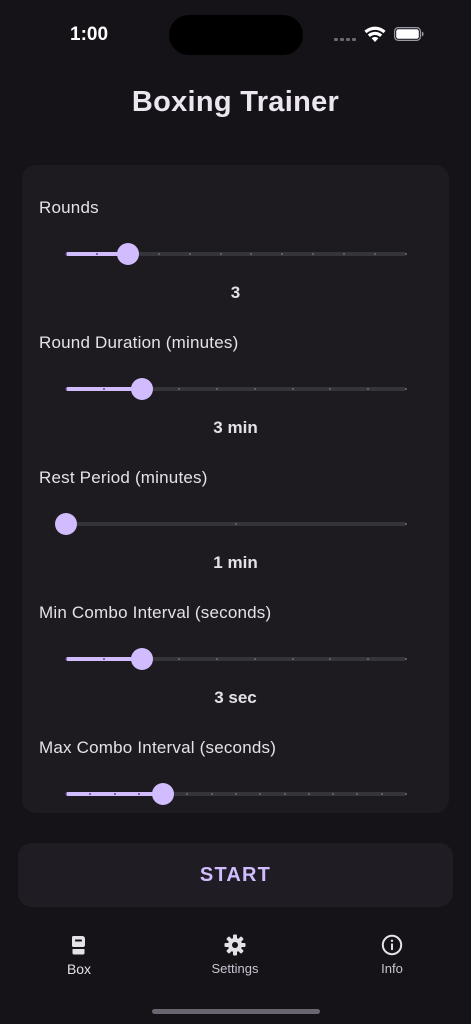 The height and width of the screenshot is (1024, 471). I want to click on nav-item-info: Info, so click(392, 954).